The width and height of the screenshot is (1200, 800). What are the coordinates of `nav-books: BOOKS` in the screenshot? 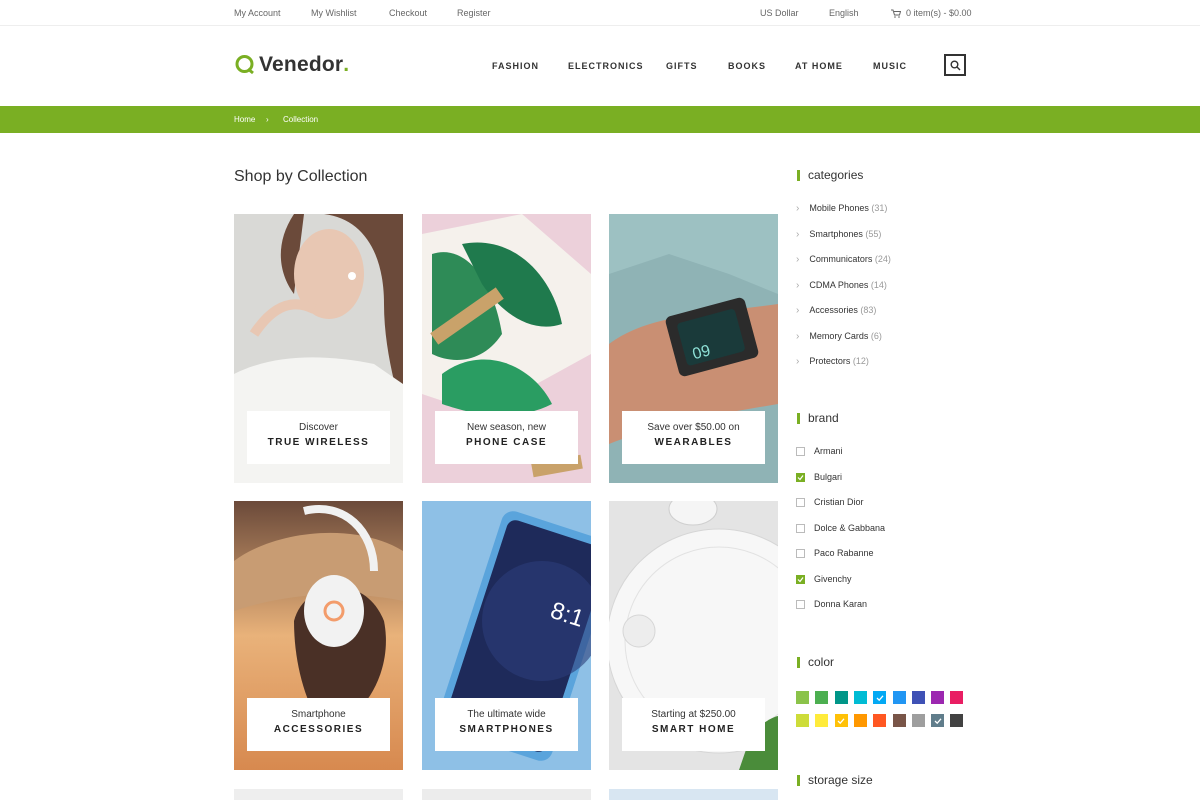 It's located at (747, 66).